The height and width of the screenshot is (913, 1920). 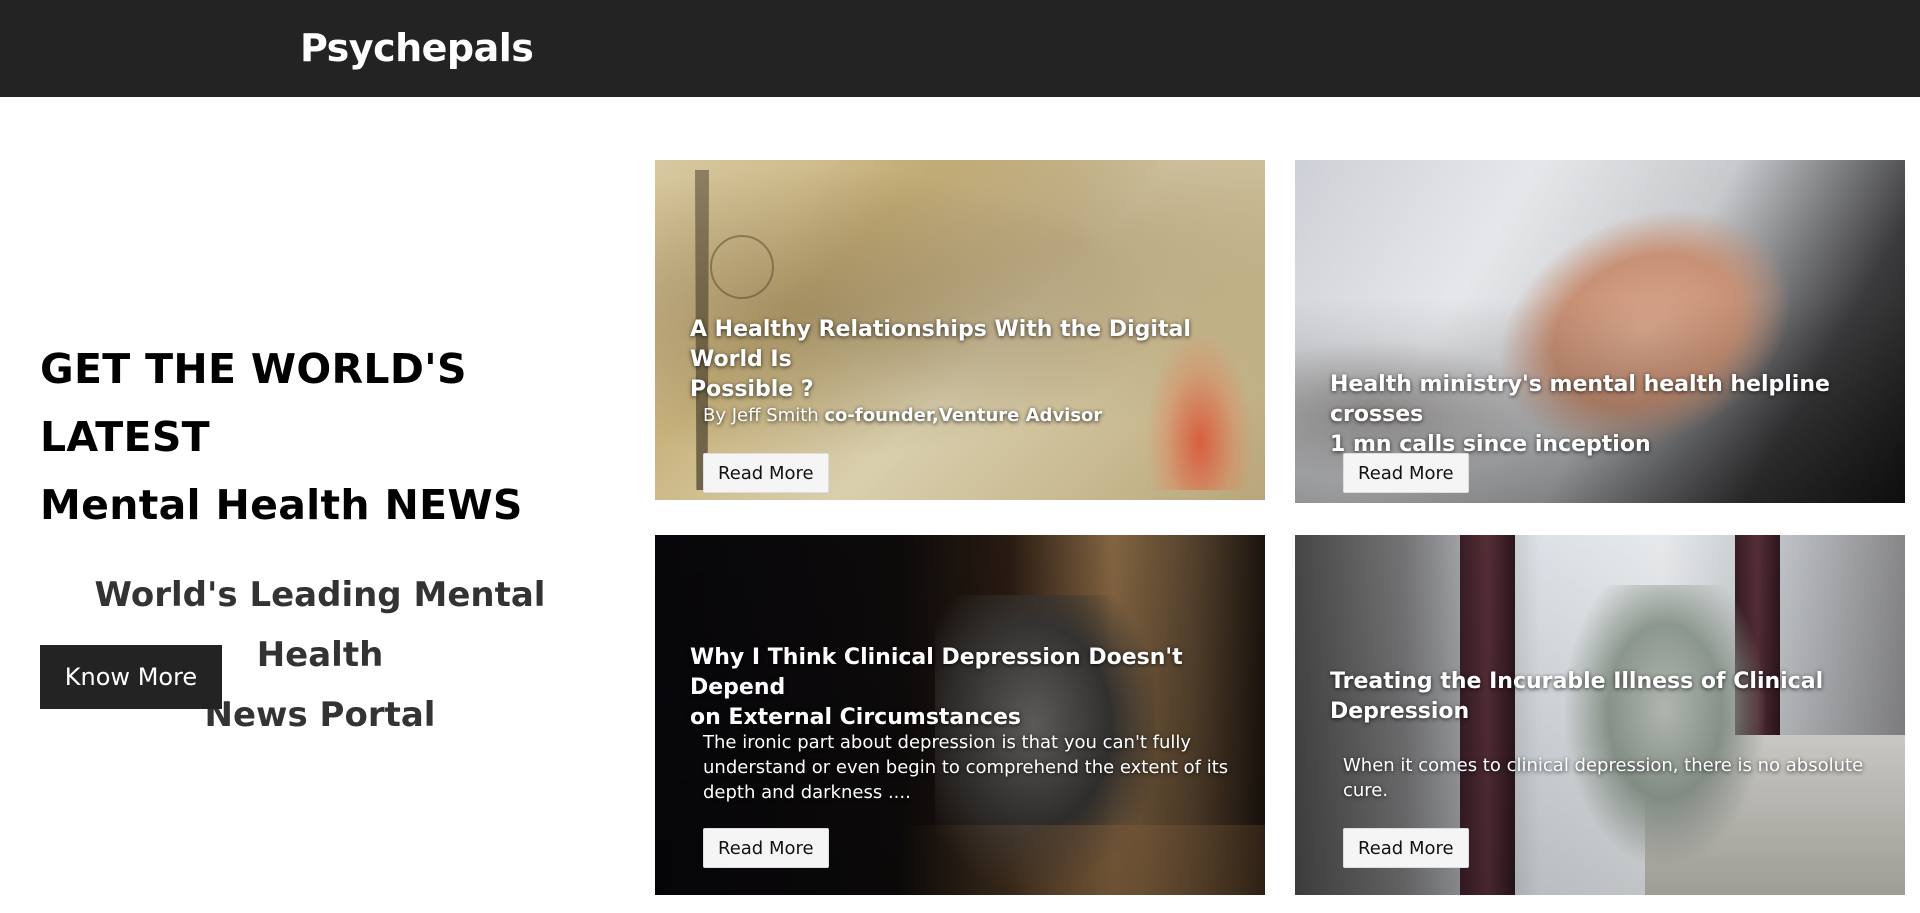 I want to click on hero-subtitle-line-2: News Portal, so click(x=320, y=715).